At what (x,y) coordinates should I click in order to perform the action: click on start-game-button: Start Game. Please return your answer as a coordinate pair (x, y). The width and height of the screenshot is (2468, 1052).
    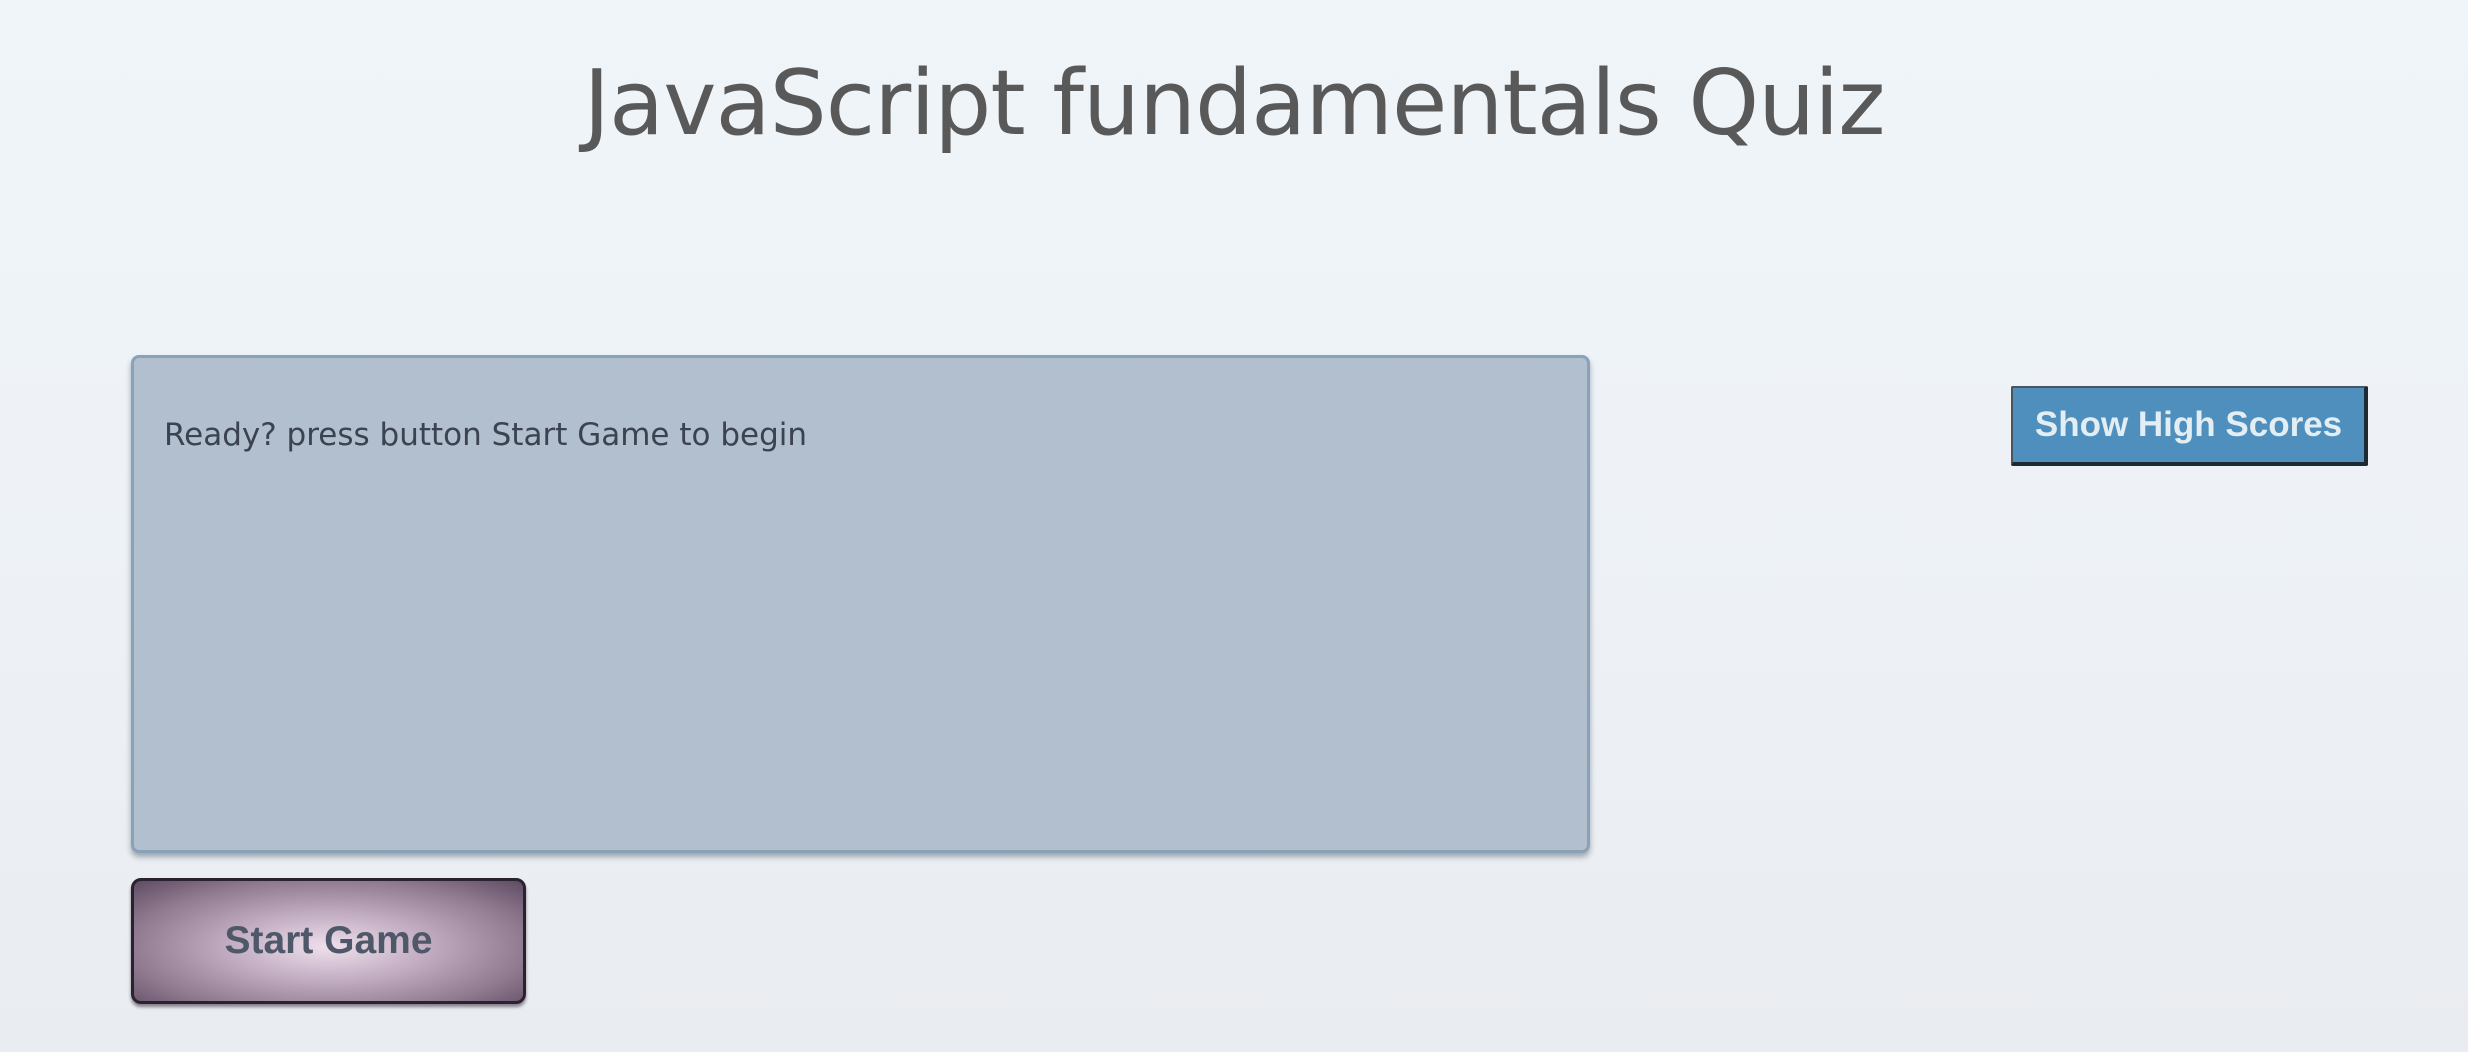
    Looking at the image, I should click on (328, 941).